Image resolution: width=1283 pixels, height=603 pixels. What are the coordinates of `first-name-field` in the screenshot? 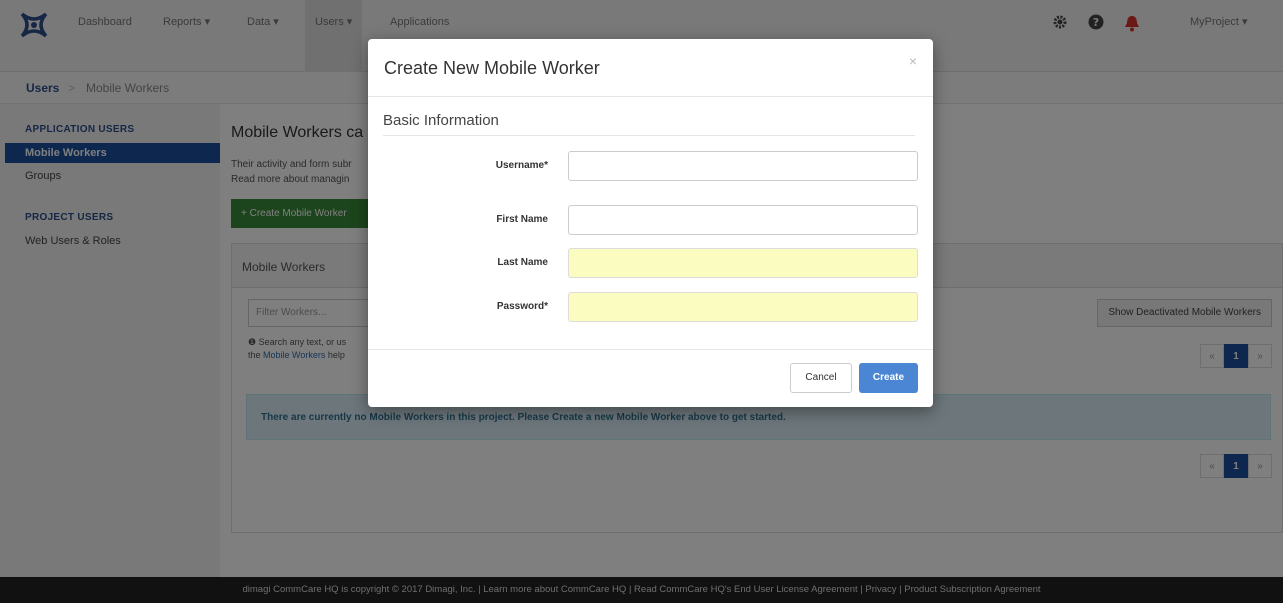 It's located at (743, 220).